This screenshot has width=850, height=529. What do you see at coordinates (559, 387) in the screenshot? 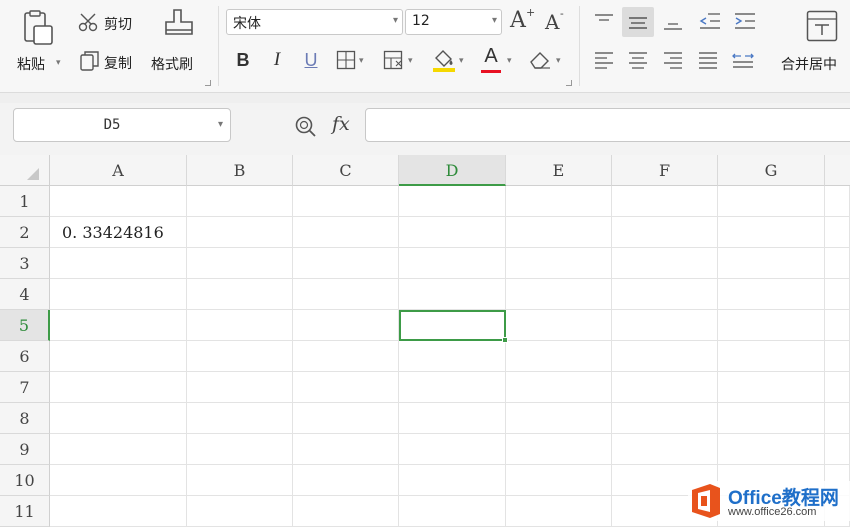
I see `cell-e7` at bounding box center [559, 387].